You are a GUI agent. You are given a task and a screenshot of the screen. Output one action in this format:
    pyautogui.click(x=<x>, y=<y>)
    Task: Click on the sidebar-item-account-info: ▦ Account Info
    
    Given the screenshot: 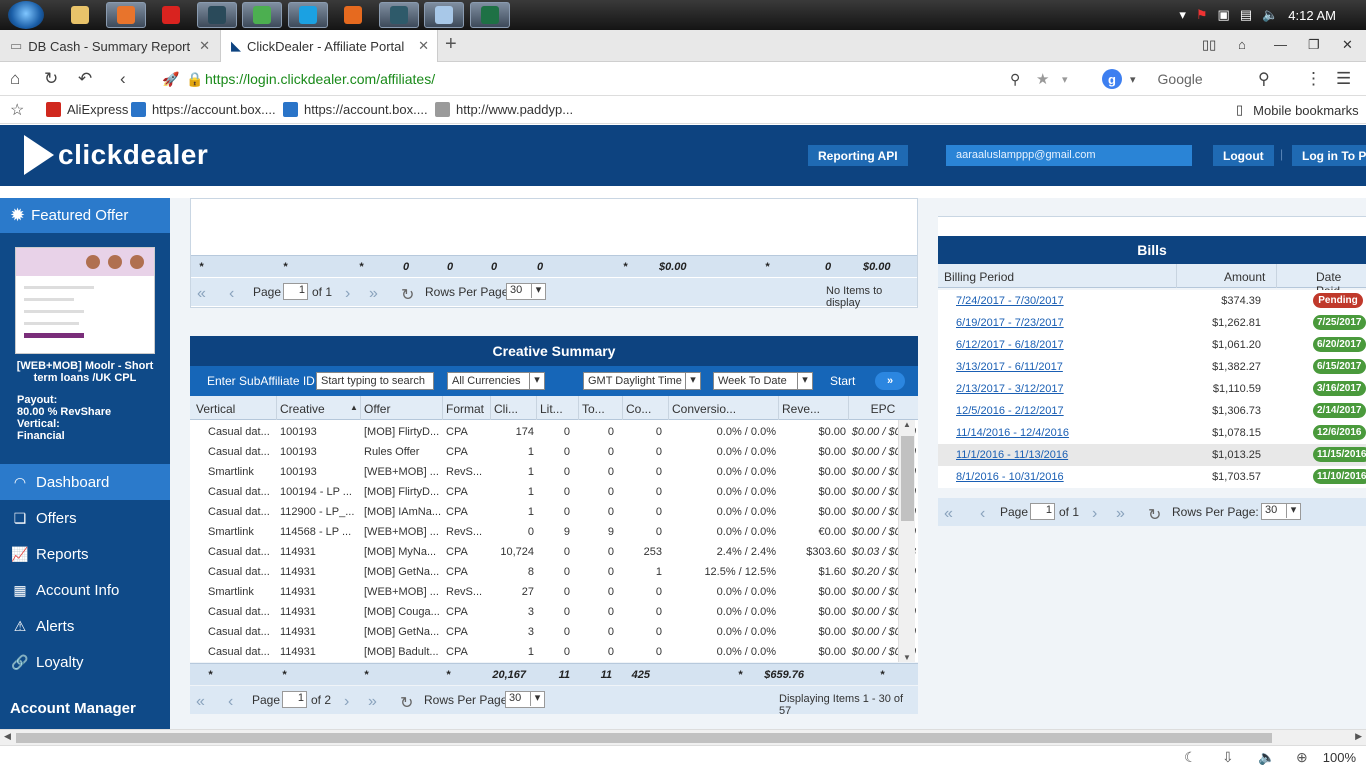 What is the action you would take?
    pyautogui.click(x=85, y=590)
    